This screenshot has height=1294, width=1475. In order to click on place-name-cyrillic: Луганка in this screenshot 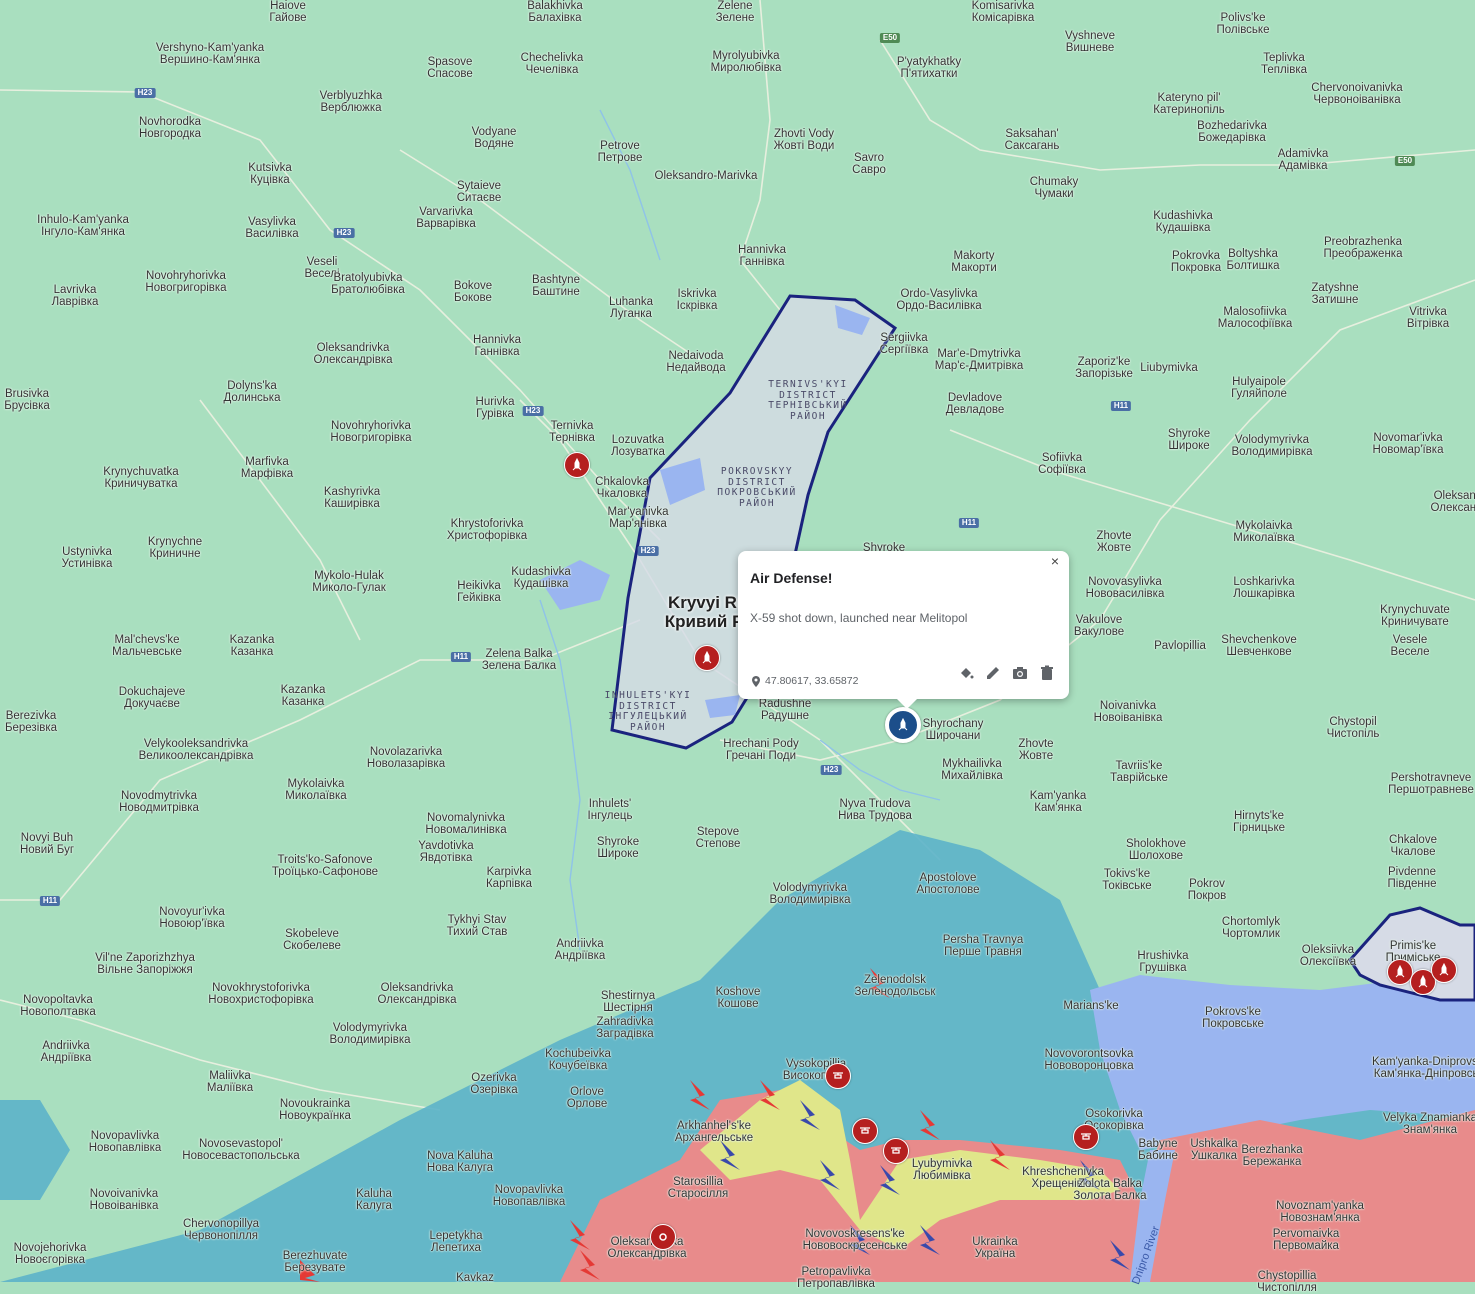, I will do `click(631, 314)`.